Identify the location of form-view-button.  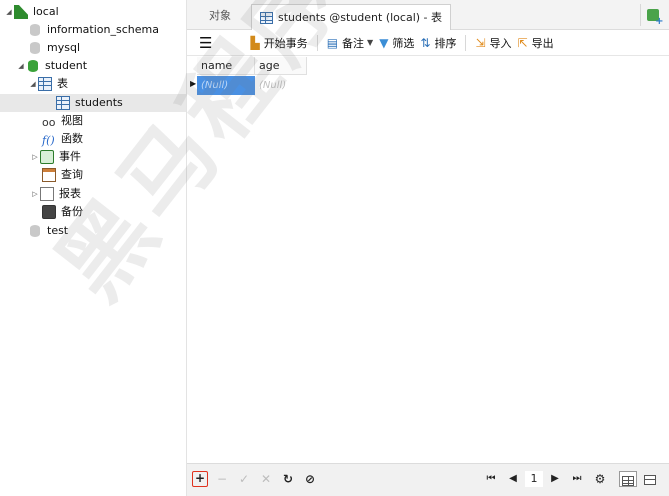
(650, 479).